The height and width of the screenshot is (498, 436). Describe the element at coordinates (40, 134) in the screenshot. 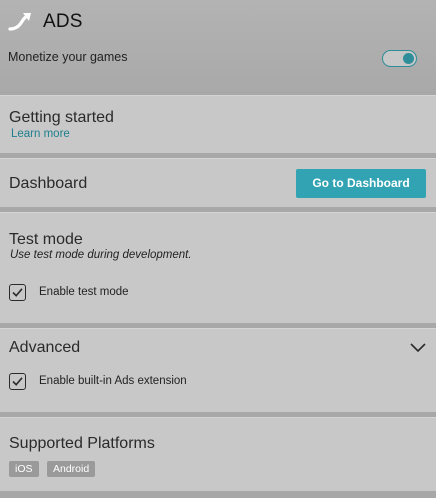

I see `learn-more-link: Learn more` at that location.